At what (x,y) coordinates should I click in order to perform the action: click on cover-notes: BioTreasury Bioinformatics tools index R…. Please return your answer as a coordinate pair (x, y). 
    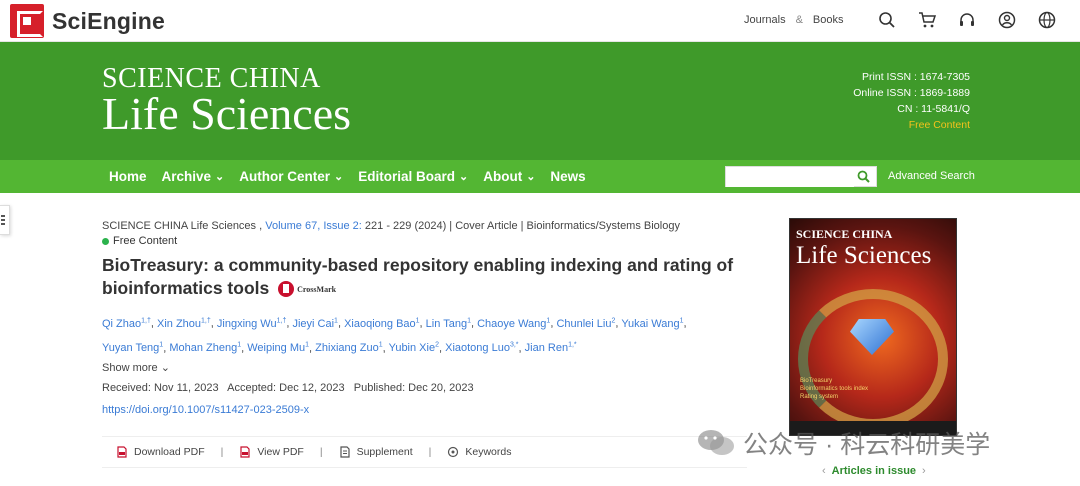
    Looking at the image, I should click on (834, 389).